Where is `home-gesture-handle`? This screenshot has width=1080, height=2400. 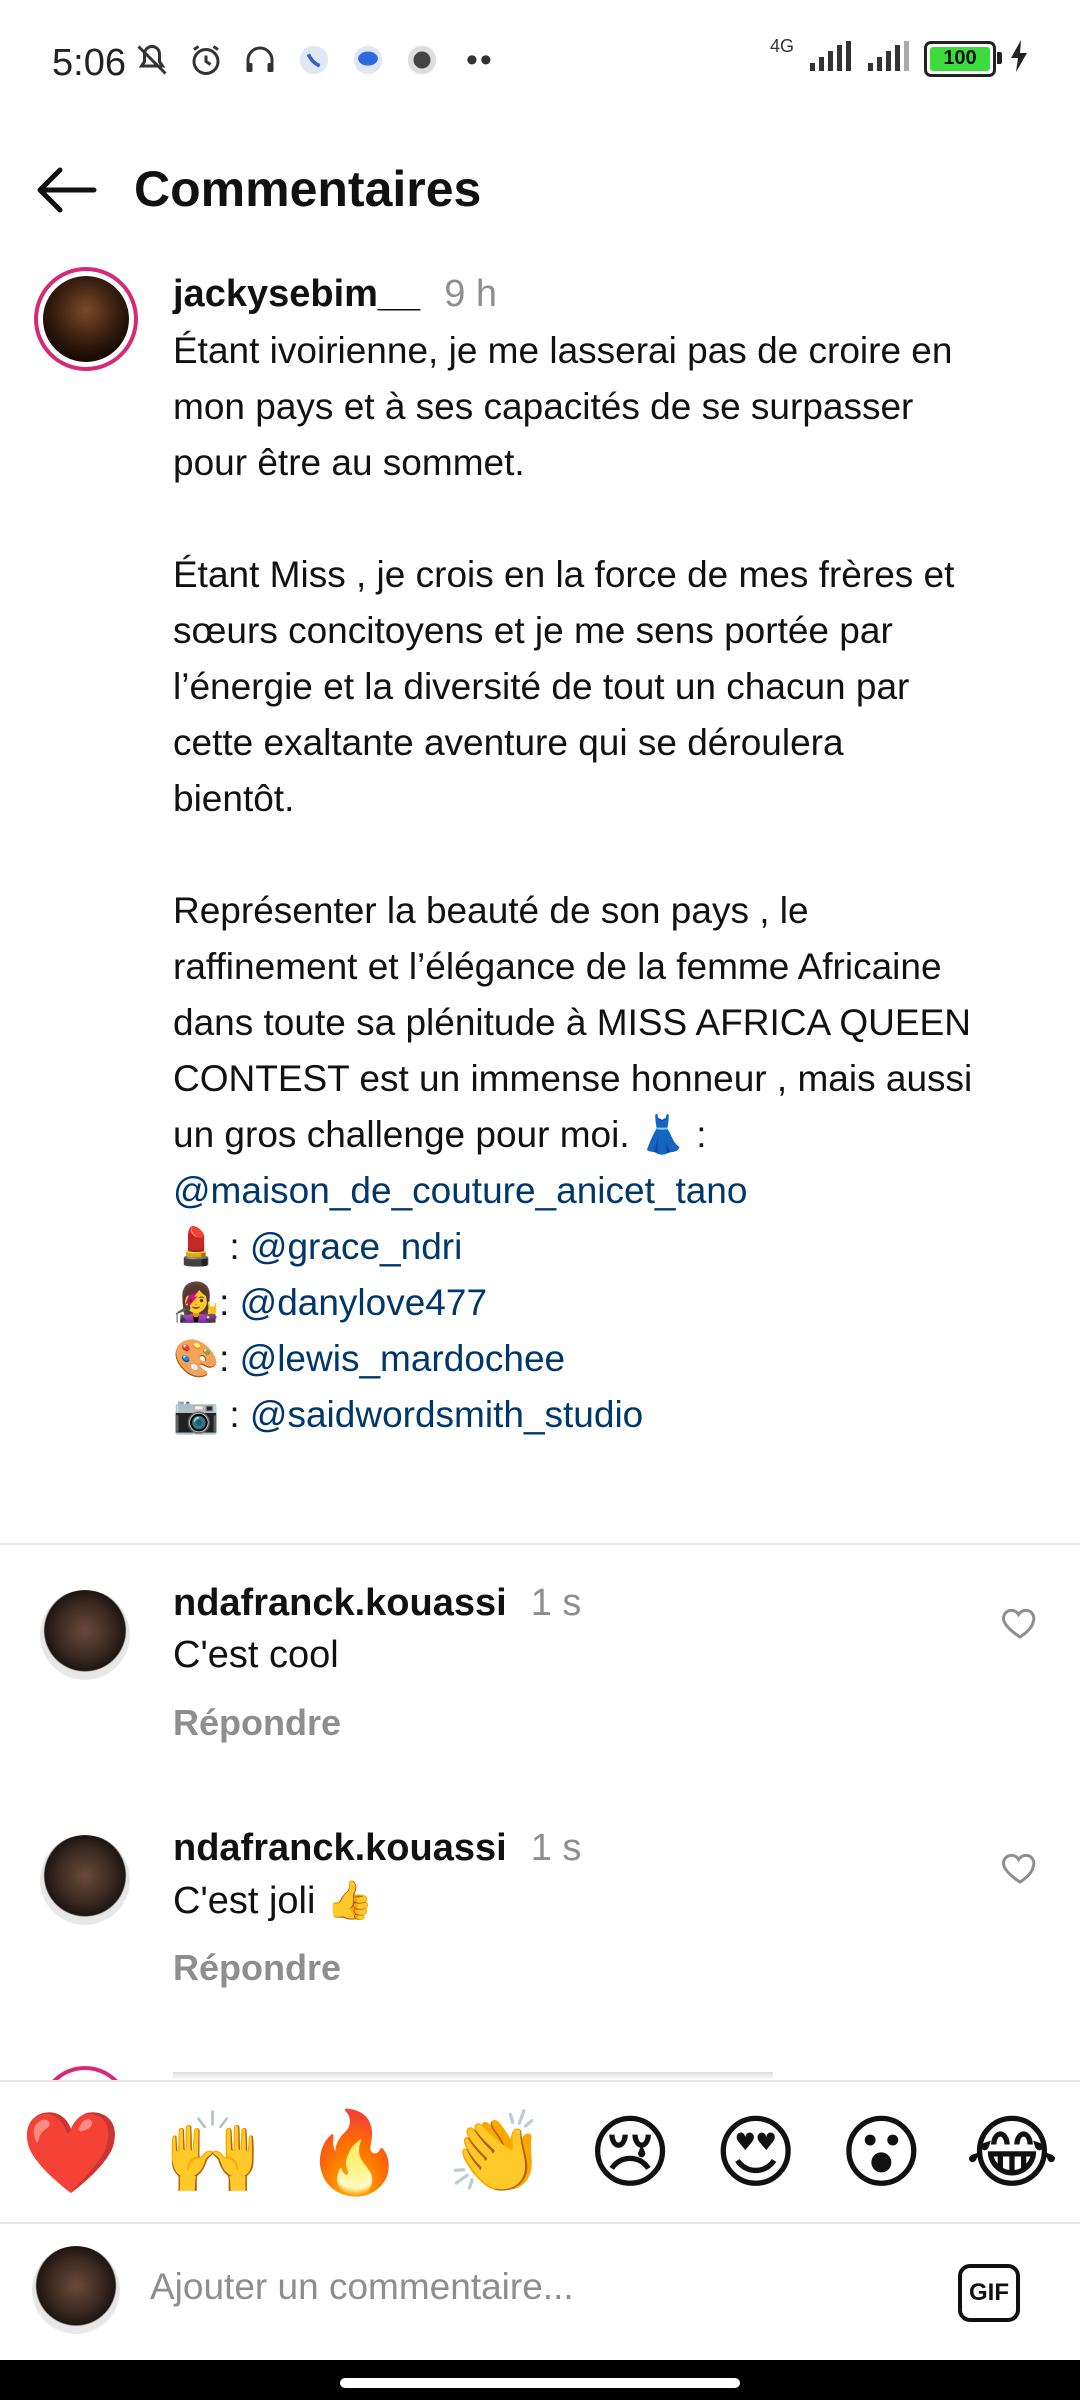
home-gesture-handle is located at coordinates (540, 2383).